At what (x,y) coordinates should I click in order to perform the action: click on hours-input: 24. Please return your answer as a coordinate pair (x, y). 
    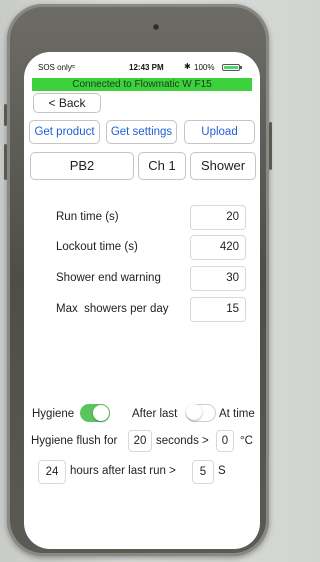
    Looking at the image, I should click on (52, 472).